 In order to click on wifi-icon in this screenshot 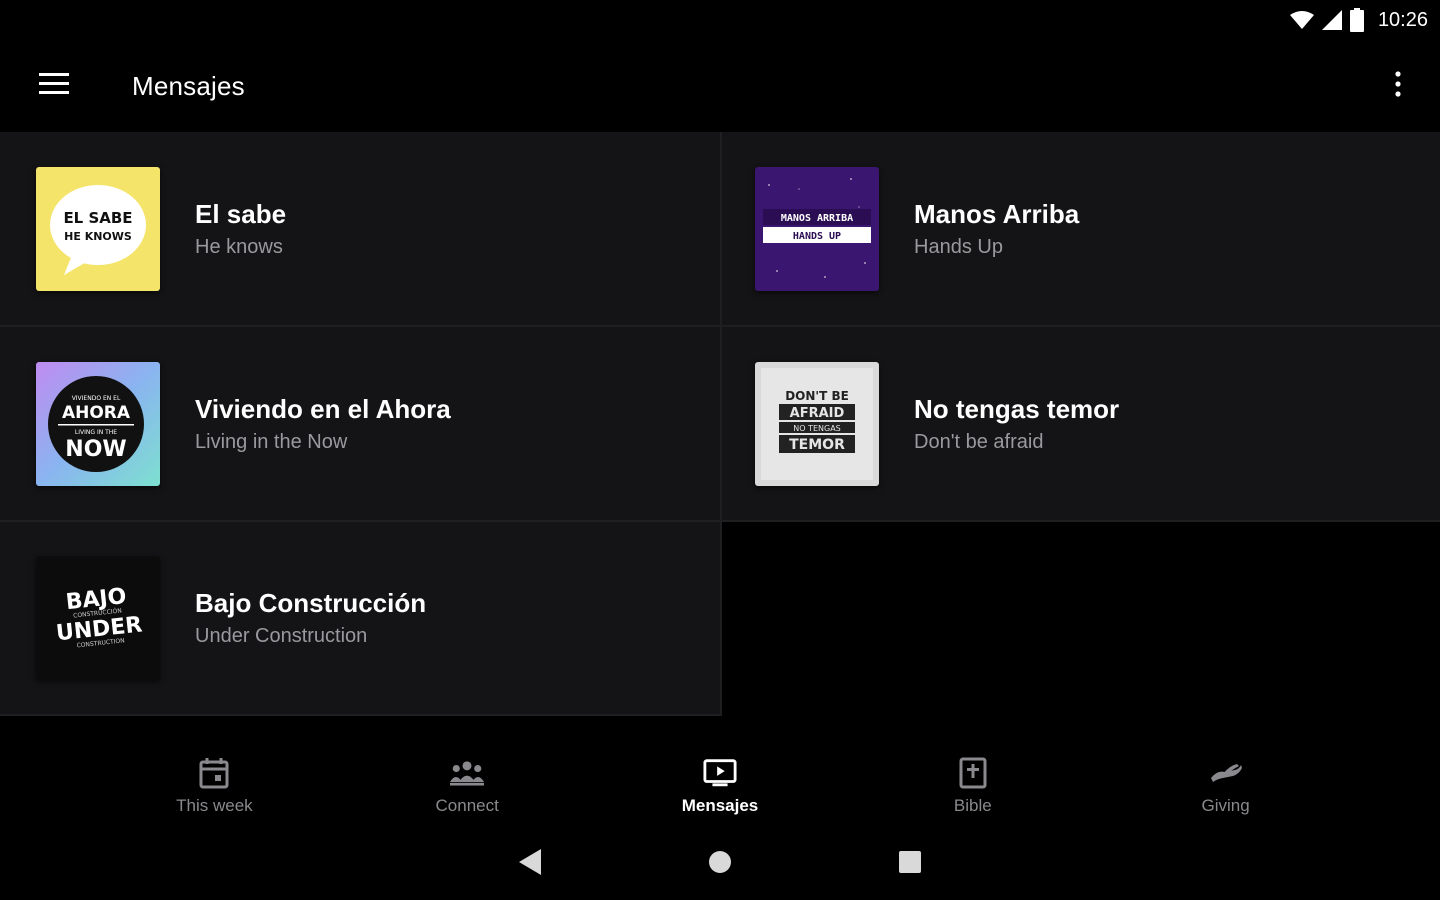, I will do `click(1301, 20)`.